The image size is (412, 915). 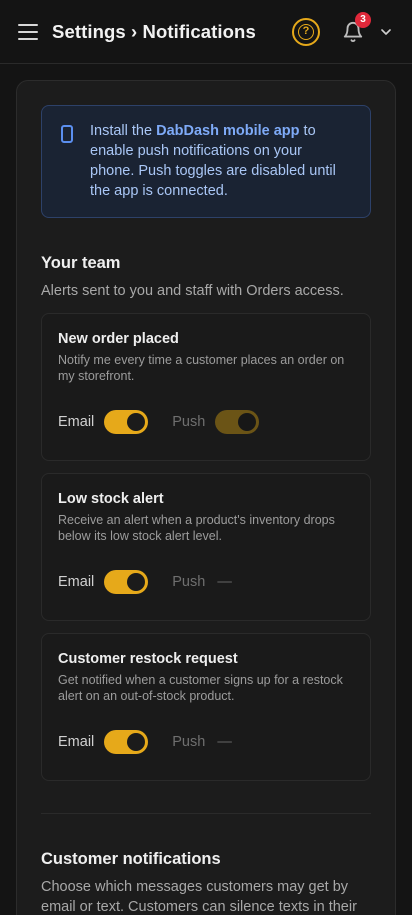 I want to click on chevron-down-icon, so click(x=386, y=31).